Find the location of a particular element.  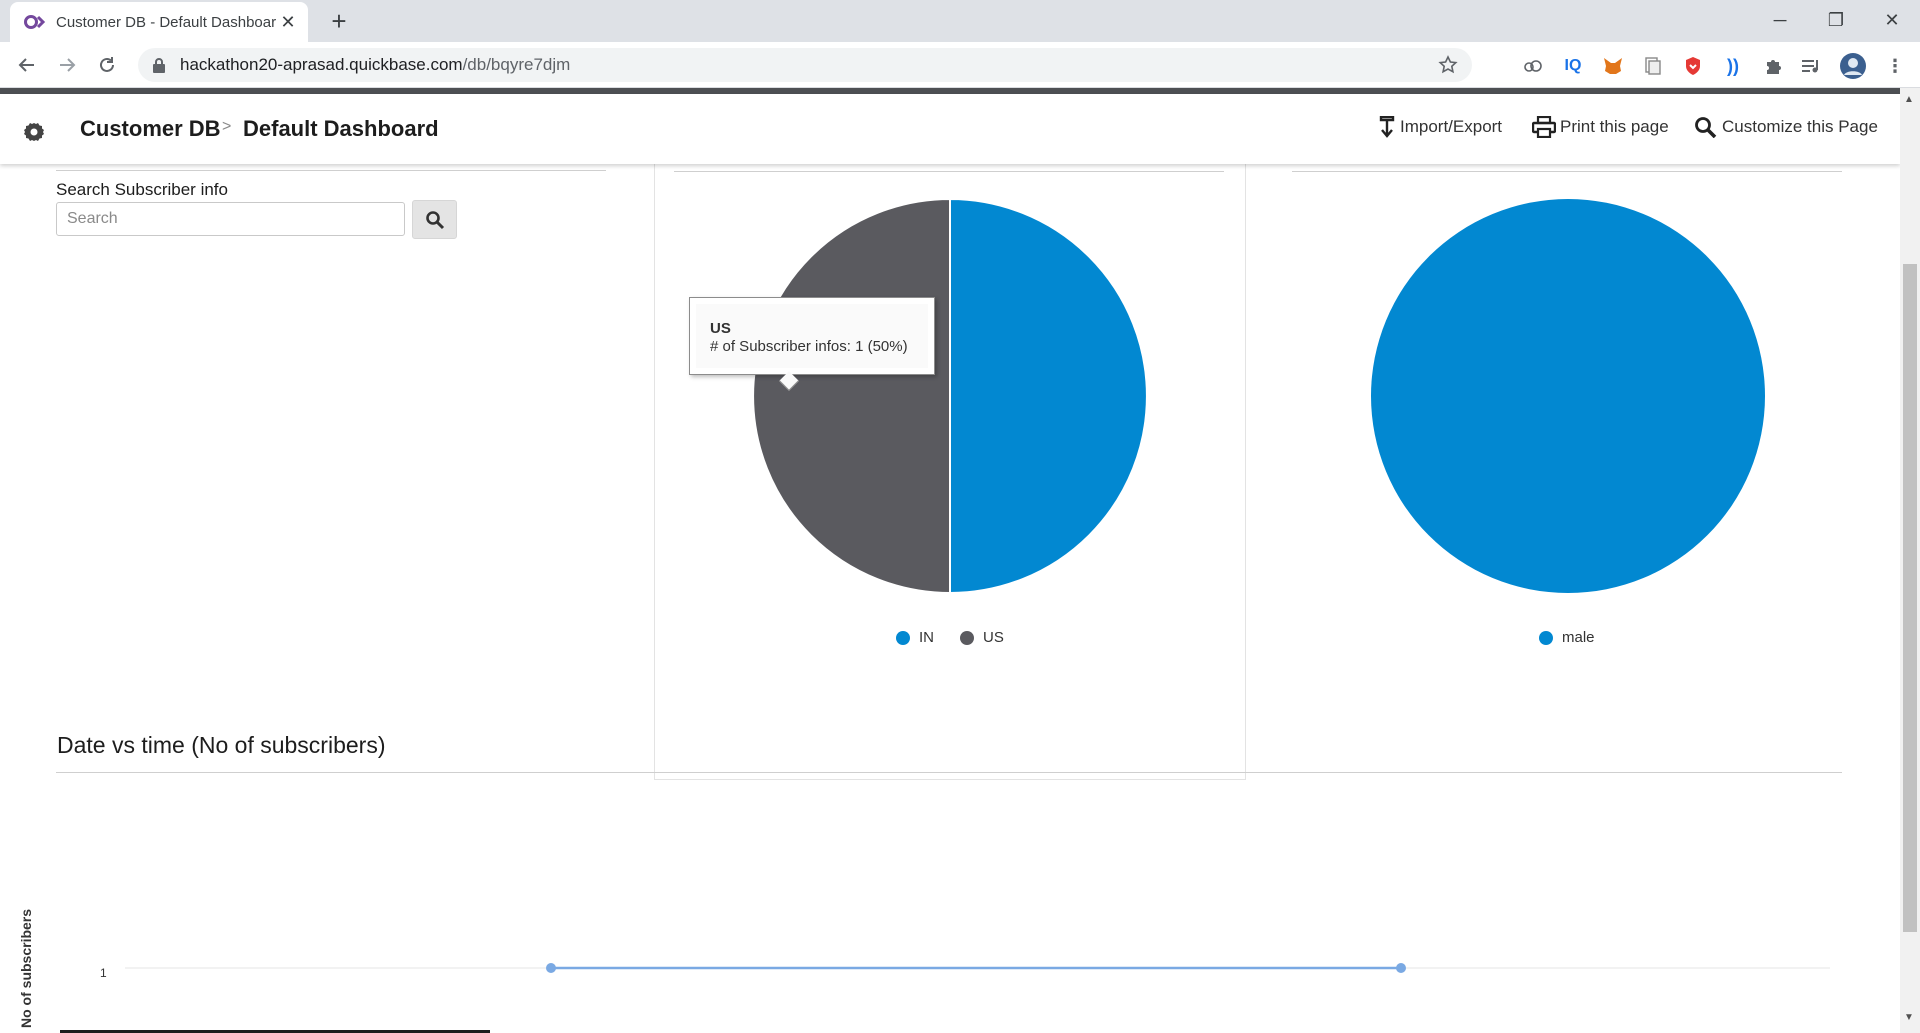

gender-pie-chart is located at coordinates (1568, 396).